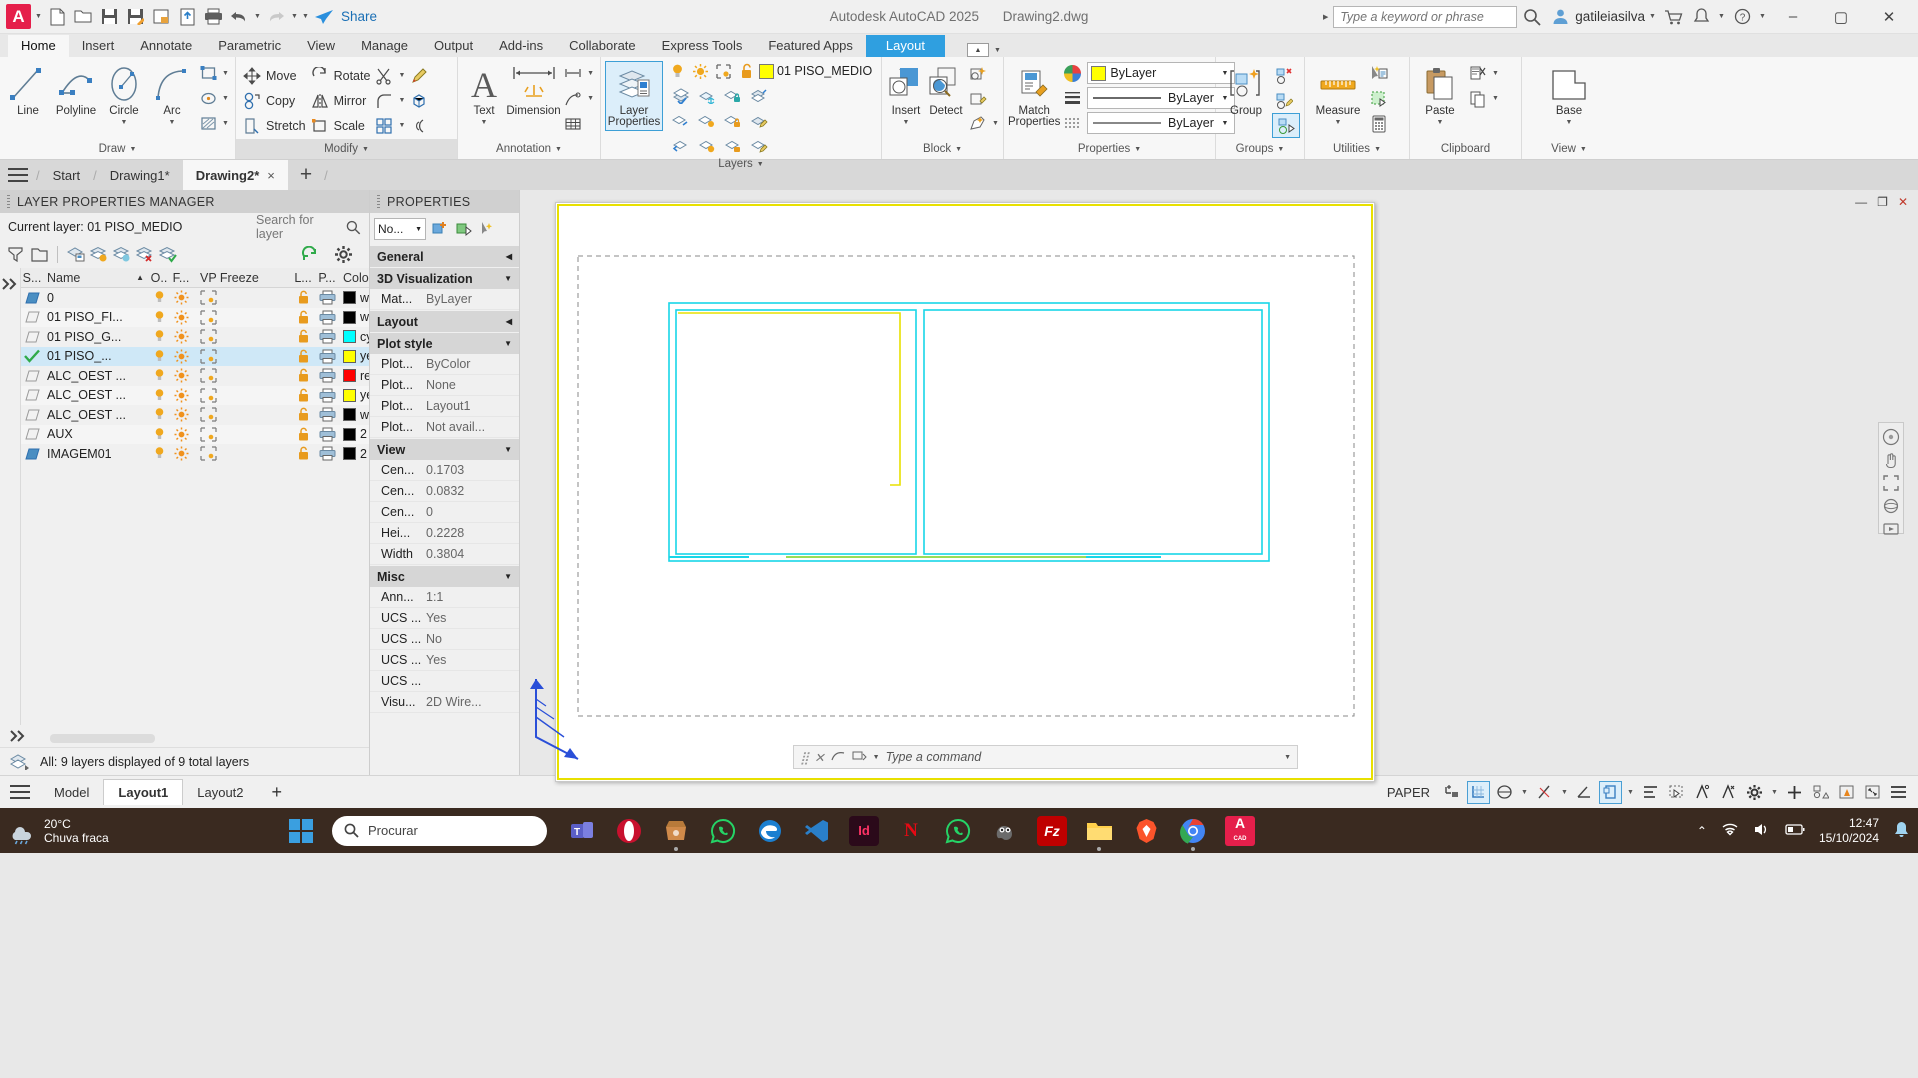  What do you see at coordinates (444, 343) in the screenshot?
I see `property-section-header: Plot style ▼` at bounding box center [444, 343].